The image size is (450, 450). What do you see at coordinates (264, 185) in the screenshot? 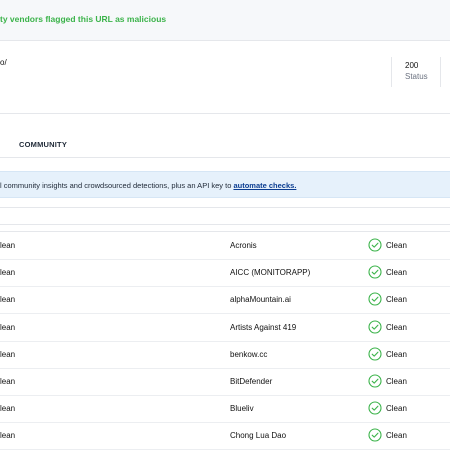
I see `automate-checks-link: automate checks.` at bounding box center [264, 185].